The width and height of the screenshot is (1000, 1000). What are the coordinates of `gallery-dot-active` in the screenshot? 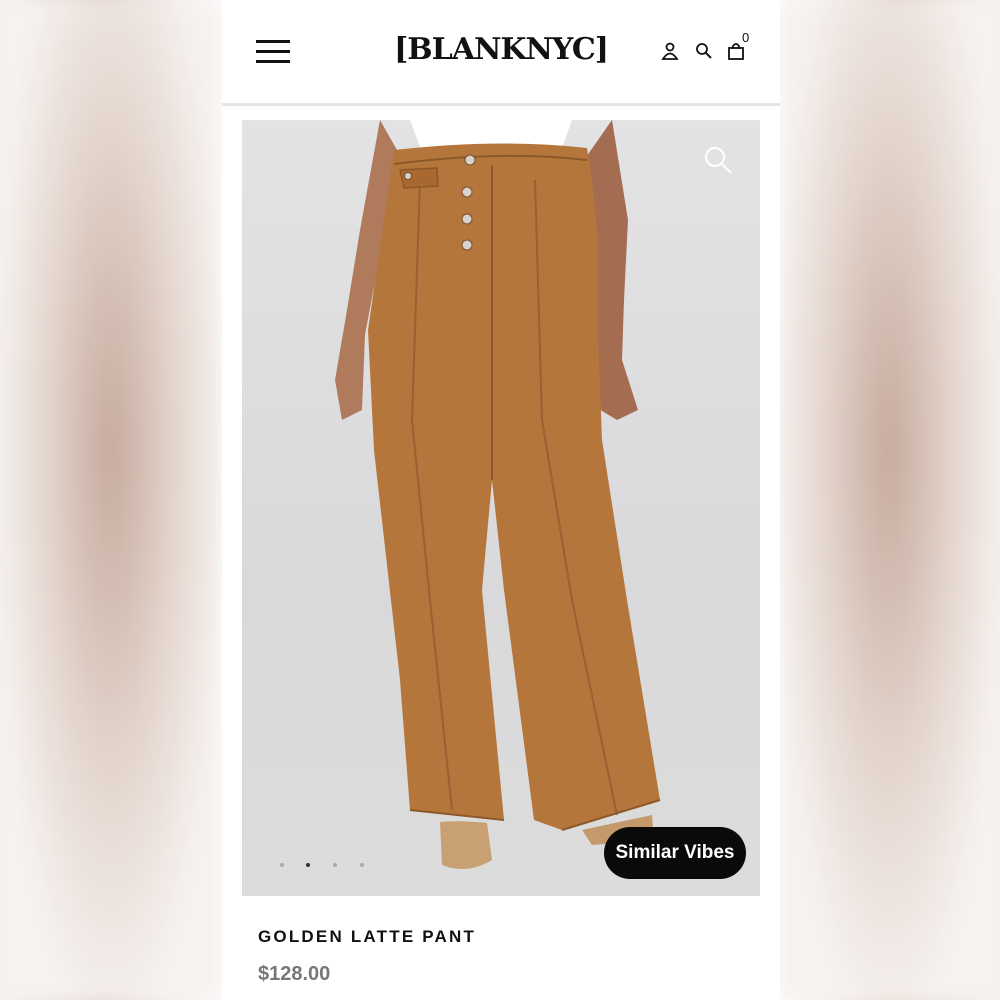 It's located at (308, 865).